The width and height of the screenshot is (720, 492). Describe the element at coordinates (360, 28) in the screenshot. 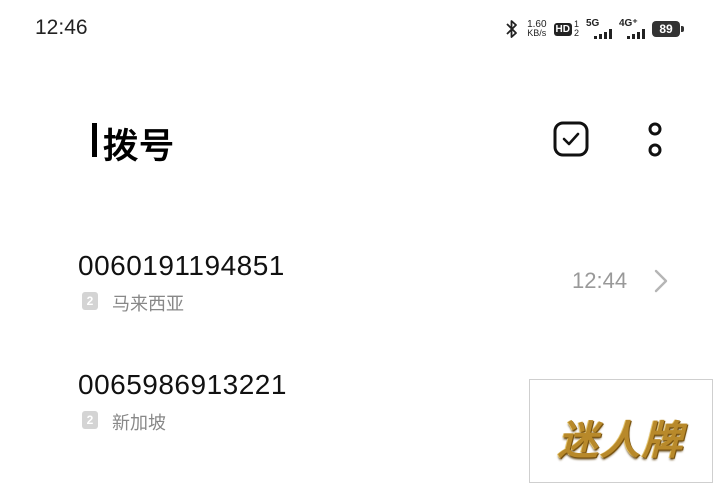

I see `status-bar: 12:46 1.60 KB/s HD 1 2 5G 4G⁺ 89` at that location.